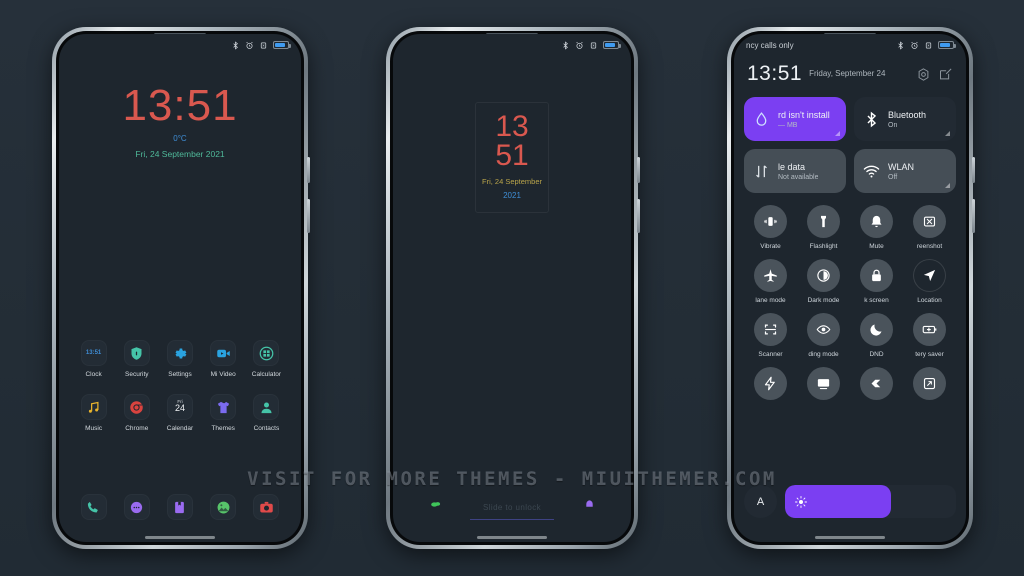  What do you see at coordinates (770, 227) in the screenshot?
I see `toggle-vibrate: Vibrate` at bounding box center [770, 227].